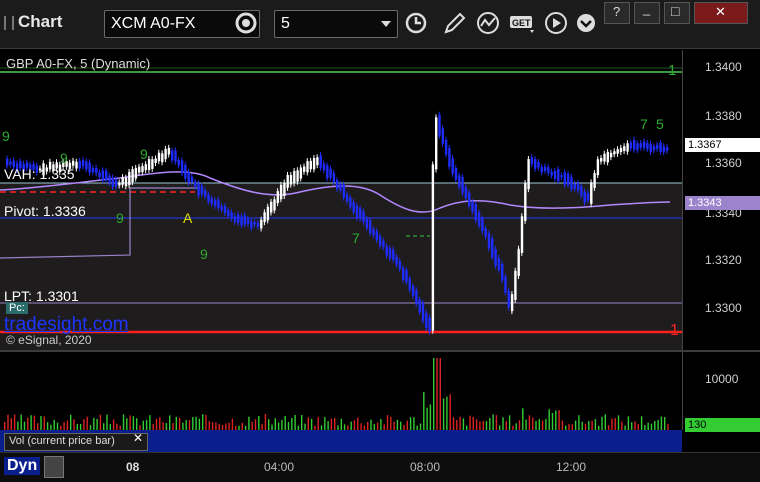 This screenshot has width=760, height=482. I want to click on sequence-count-label: 7, so click(644, 124).